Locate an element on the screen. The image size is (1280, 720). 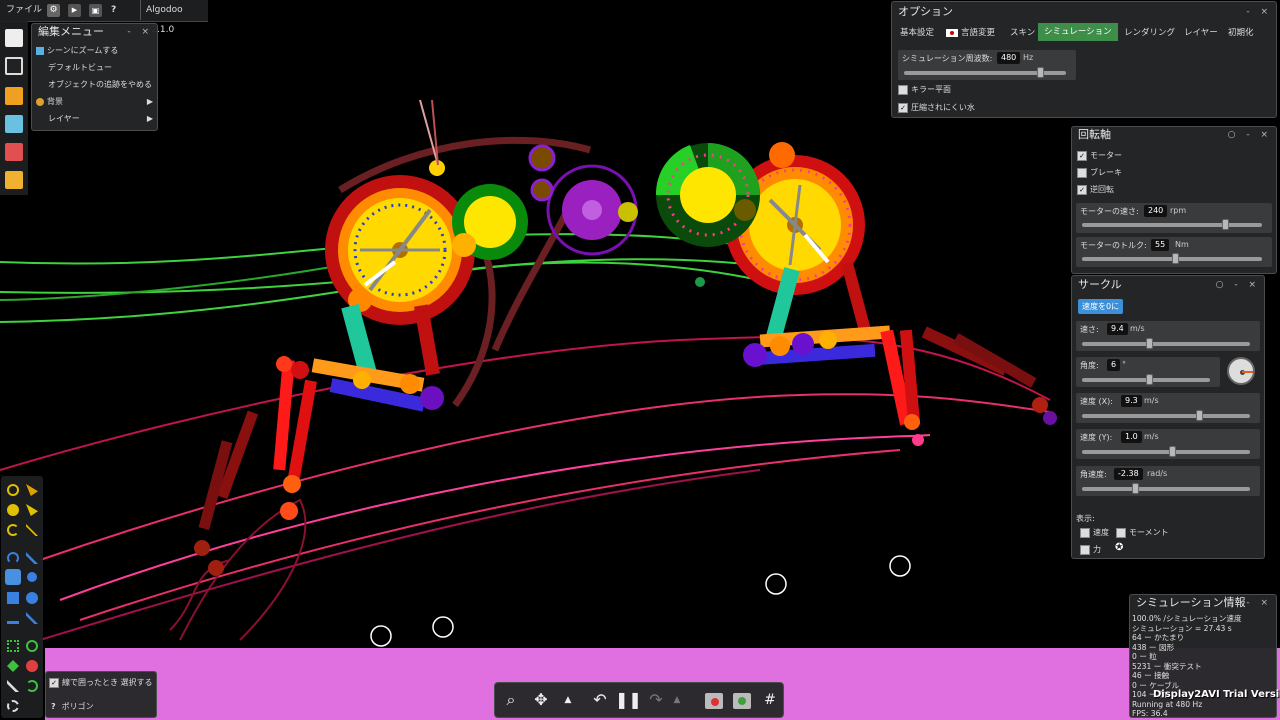
menu-item-background: 背景 ▶ is located at coordinates (94, 102).